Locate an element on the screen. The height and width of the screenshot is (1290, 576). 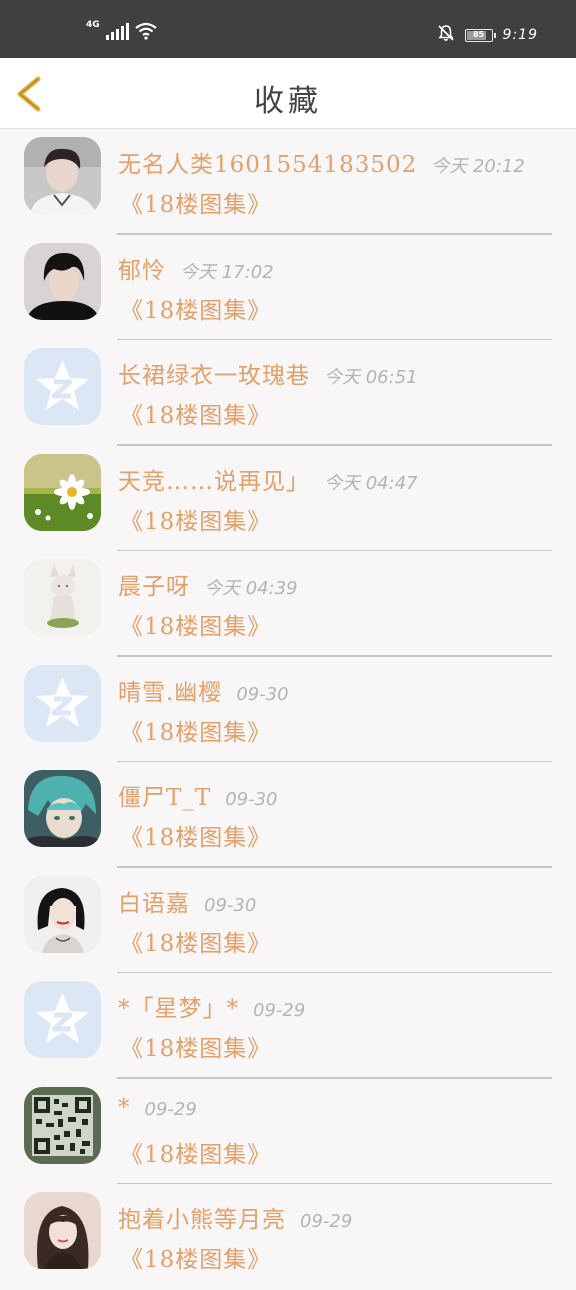
item-name-text: 长裙绿衣一玫瑰巷 is located at coordinates (214, 376).